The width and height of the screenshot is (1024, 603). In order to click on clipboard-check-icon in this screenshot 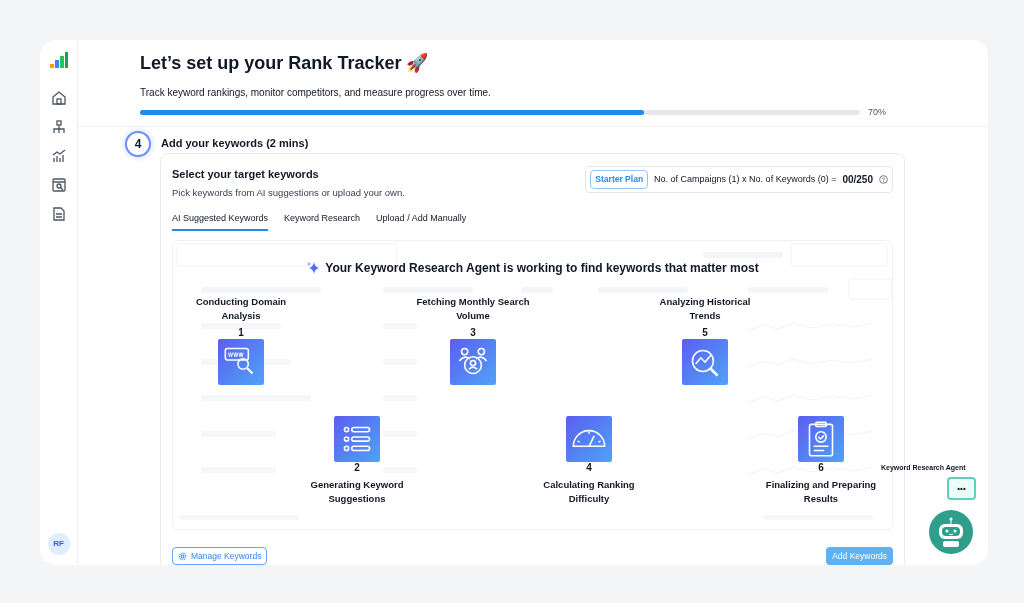, I will do `click(821, 439)`.